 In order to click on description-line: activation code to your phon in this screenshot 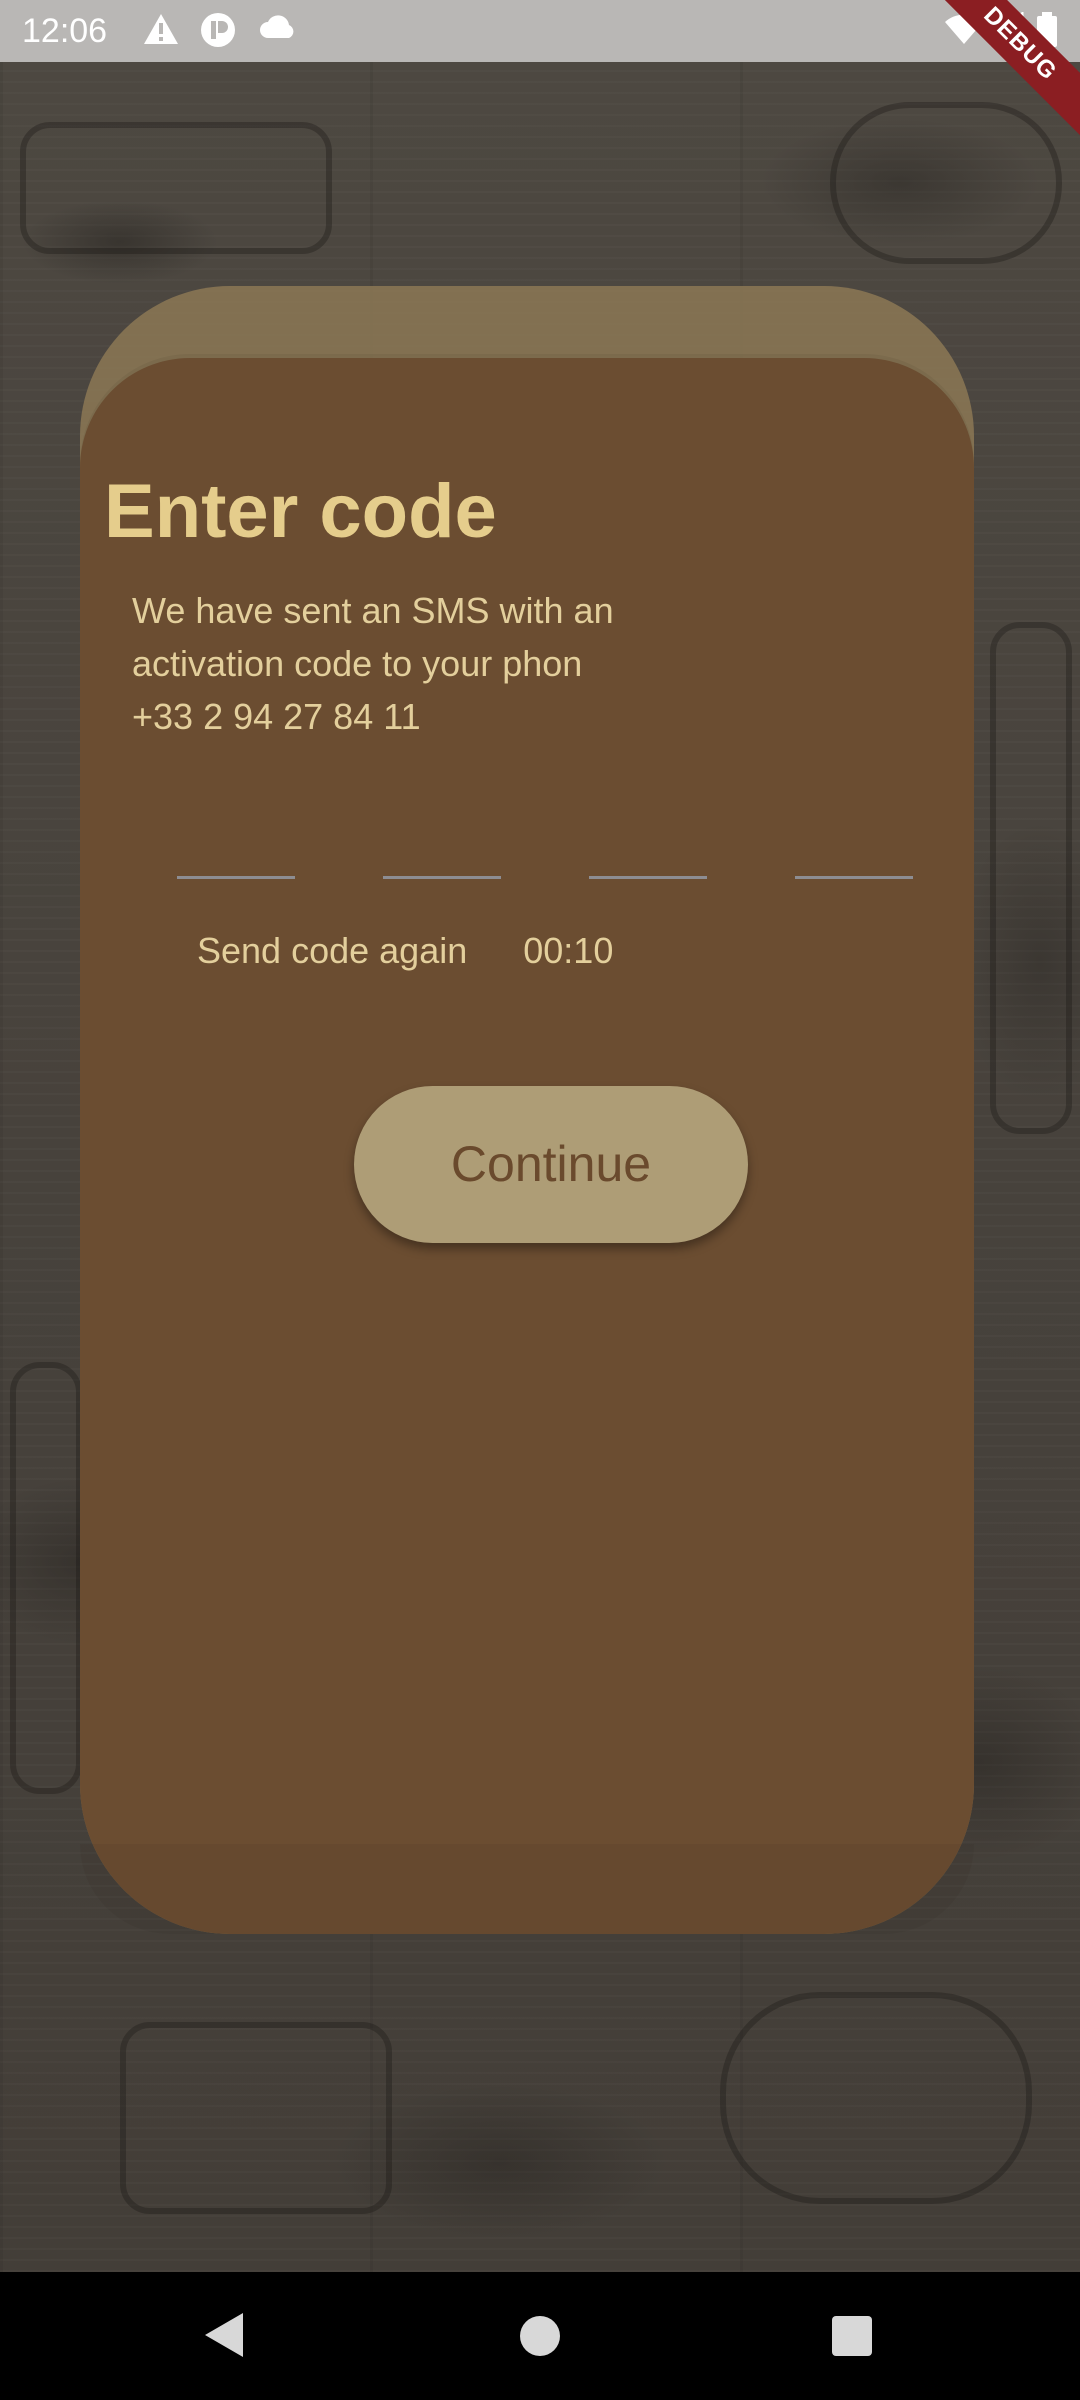, I will do `click(357, 663)`.